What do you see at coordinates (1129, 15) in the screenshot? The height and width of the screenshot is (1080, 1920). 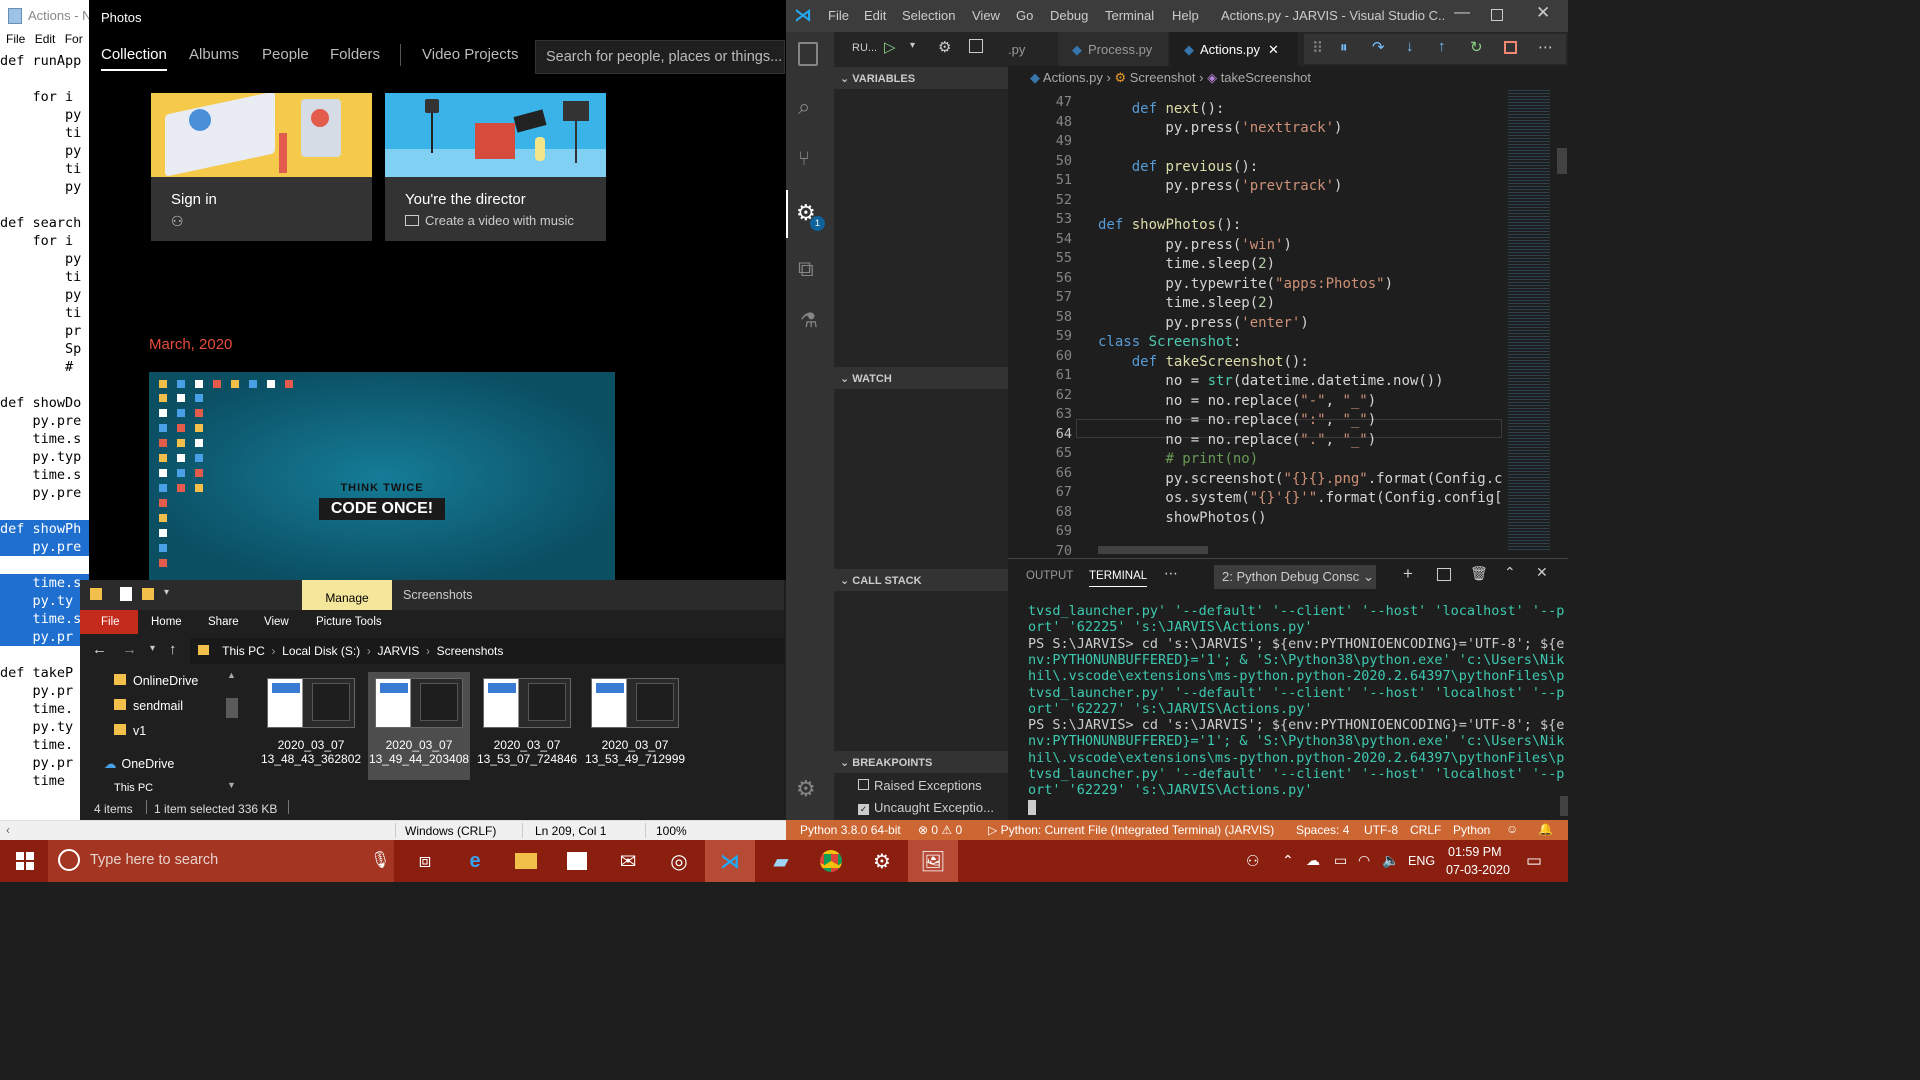 I see `menu-terminal: Terminal` at bounding box center [1129, 15].